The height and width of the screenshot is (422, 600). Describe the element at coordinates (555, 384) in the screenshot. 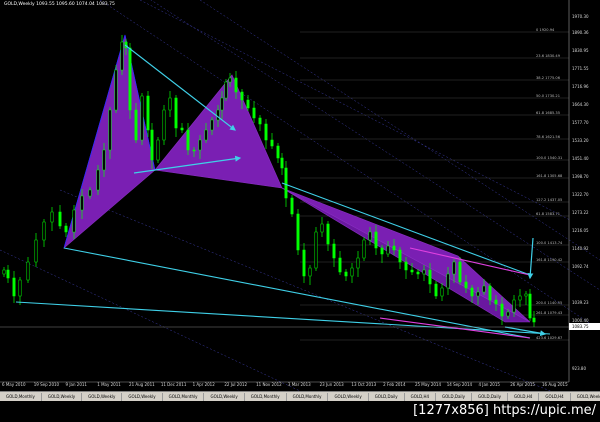

I see `time-tick-label: 16 Aug 2015` at that location.